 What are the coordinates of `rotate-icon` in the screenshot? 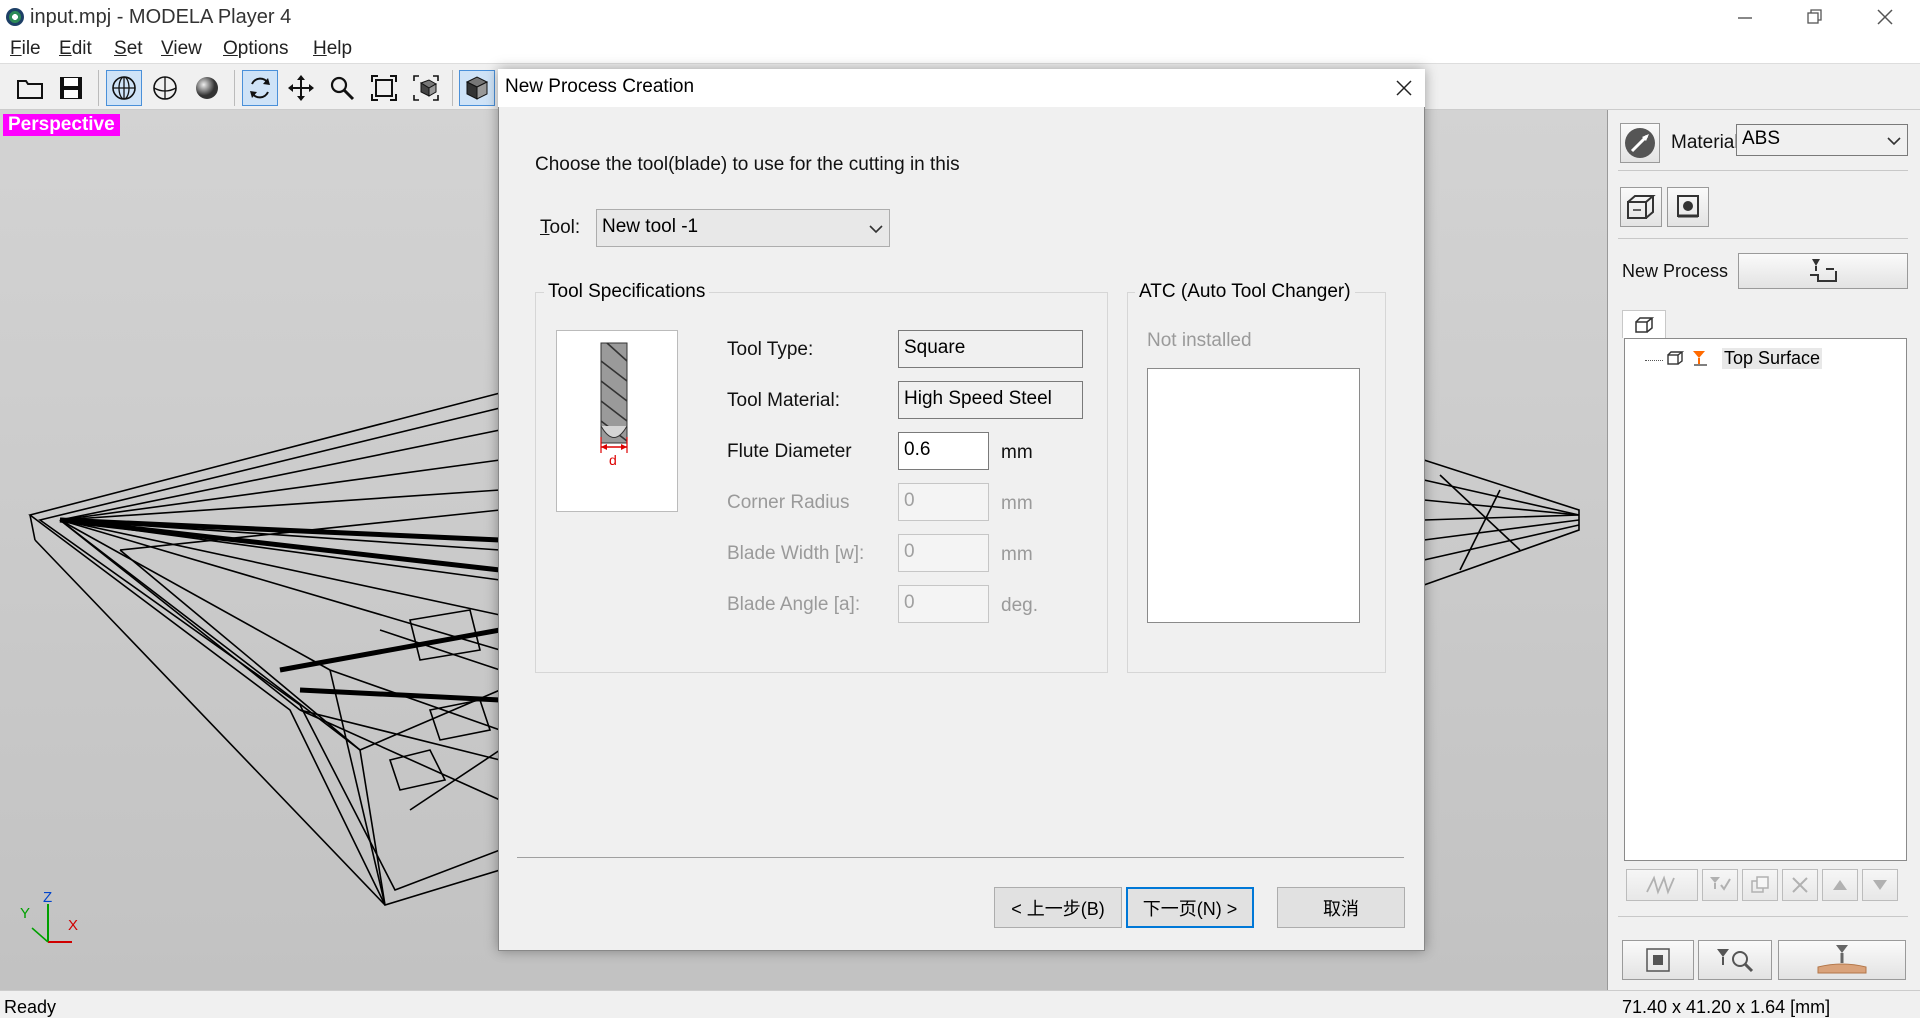 It's located at (260, 88).